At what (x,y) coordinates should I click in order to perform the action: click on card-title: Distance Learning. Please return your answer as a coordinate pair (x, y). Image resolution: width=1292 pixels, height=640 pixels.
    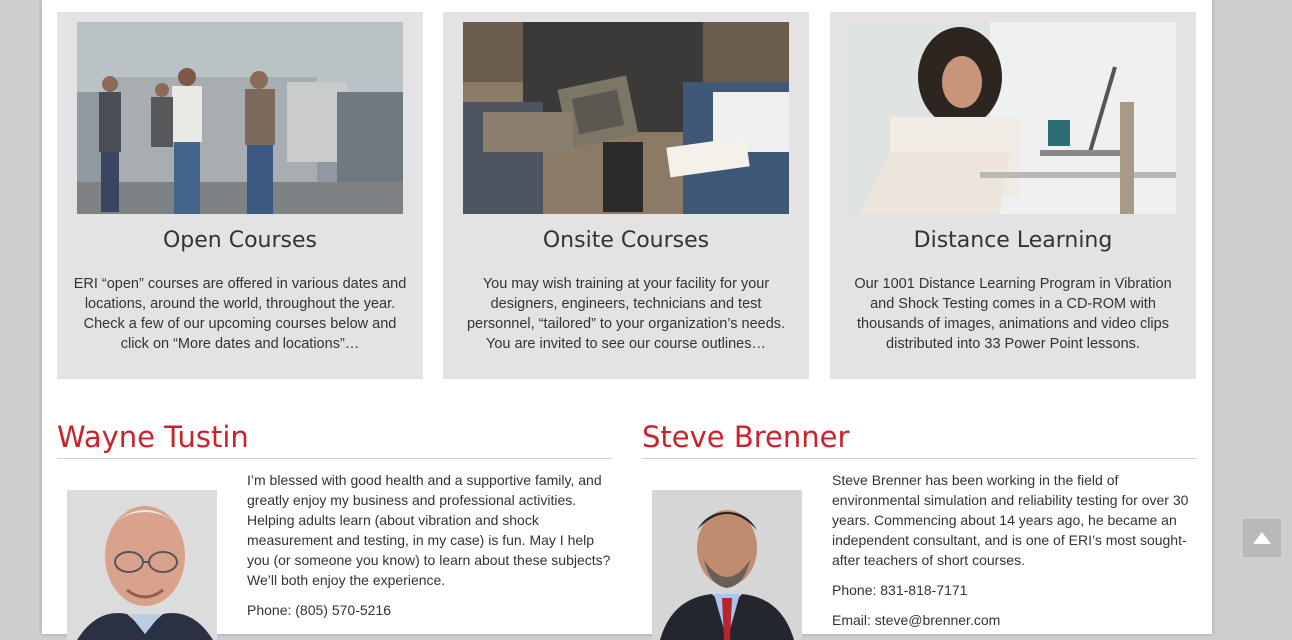
    Looking at the image, I should click on (1013, 240).